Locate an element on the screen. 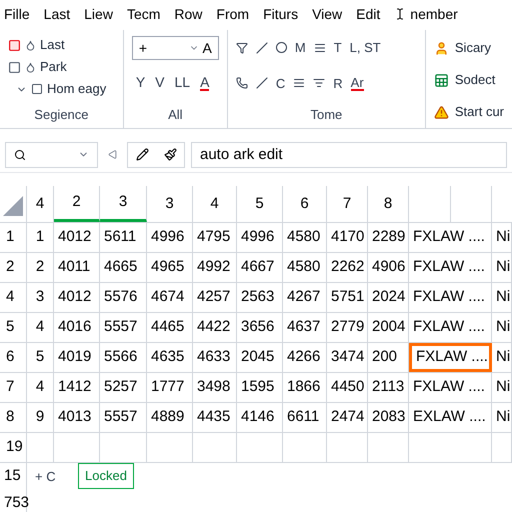 This screenshot has height=512, width=512. table-cell: 4992 is located at coordinates (215, 267).